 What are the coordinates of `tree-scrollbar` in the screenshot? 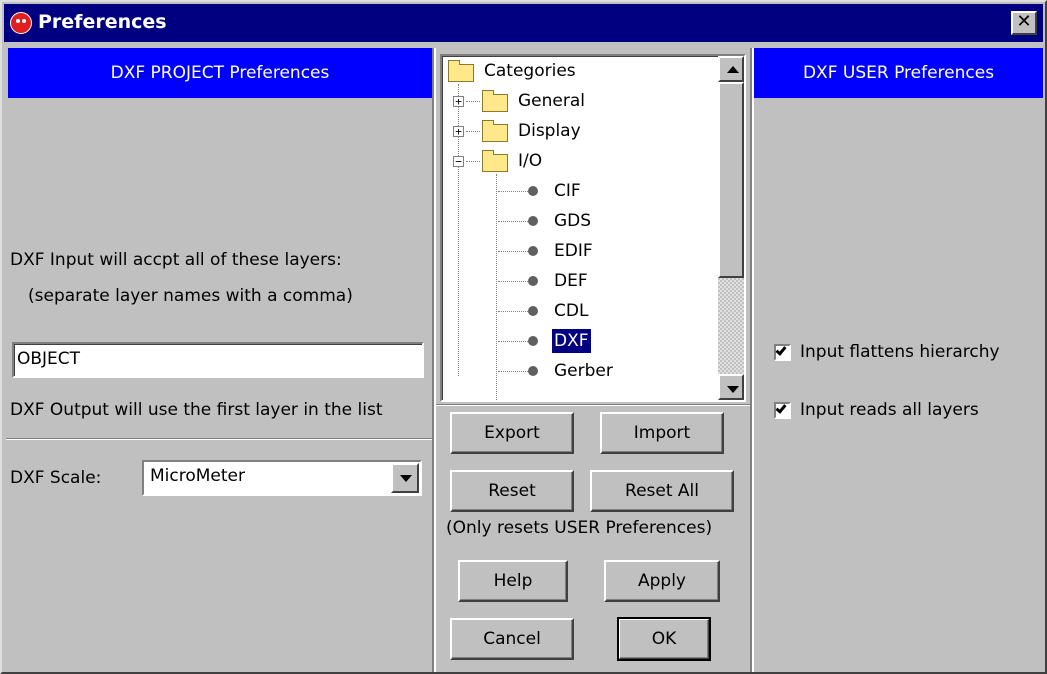 It's located at (731, 228).